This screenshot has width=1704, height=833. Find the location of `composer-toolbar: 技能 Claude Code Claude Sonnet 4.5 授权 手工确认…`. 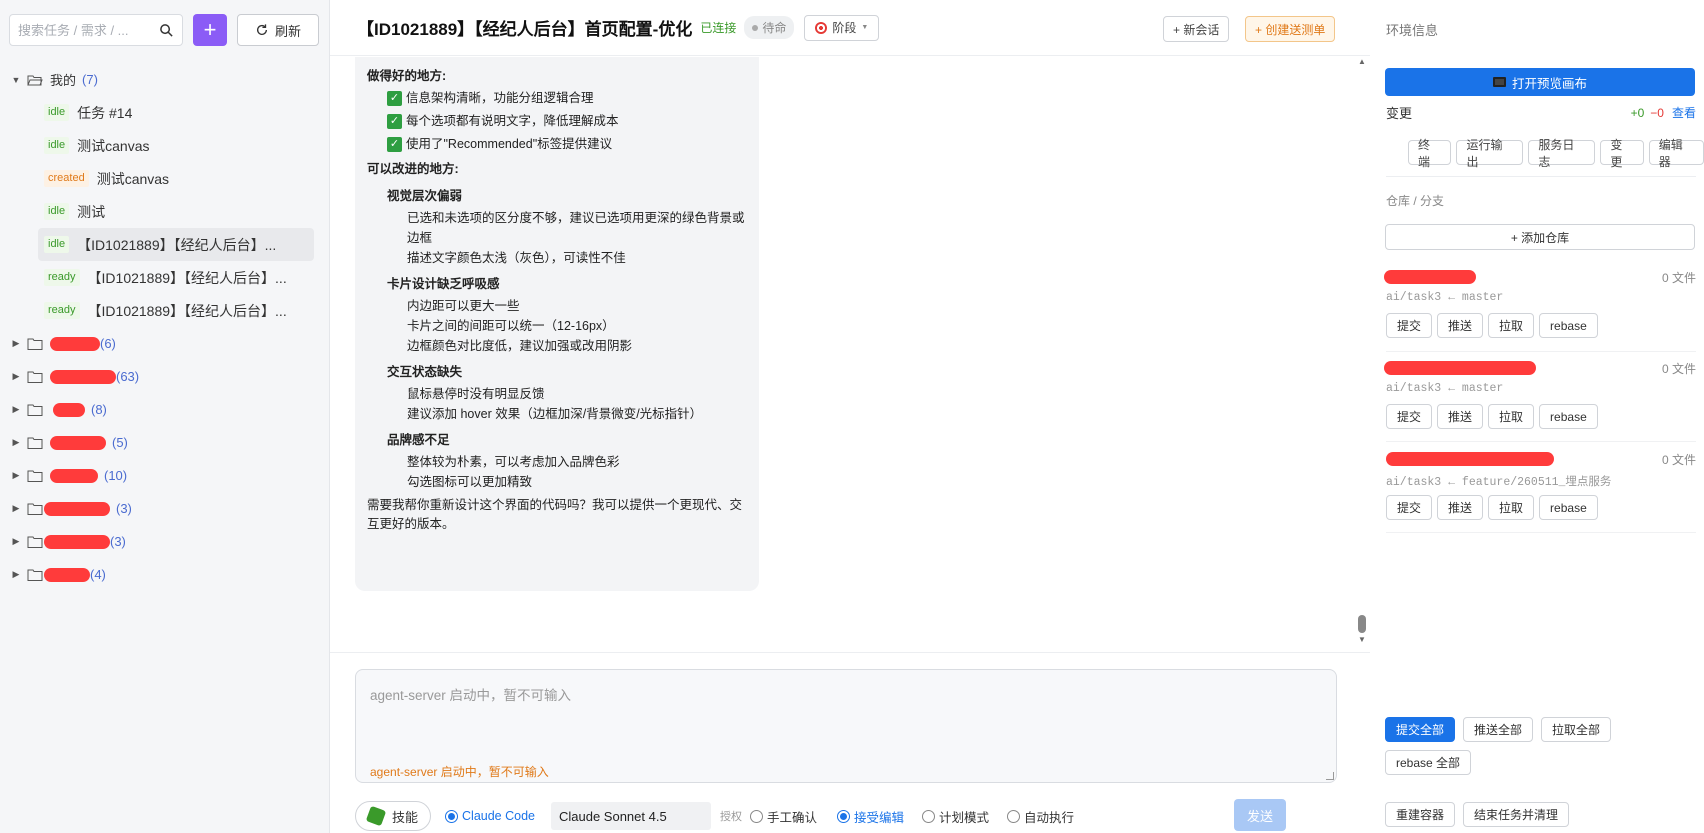

composer-toolbar: 技能 Claude Code Claude Sonnet 4.5 授权 手工确认… is located at coordinates (846, 815).